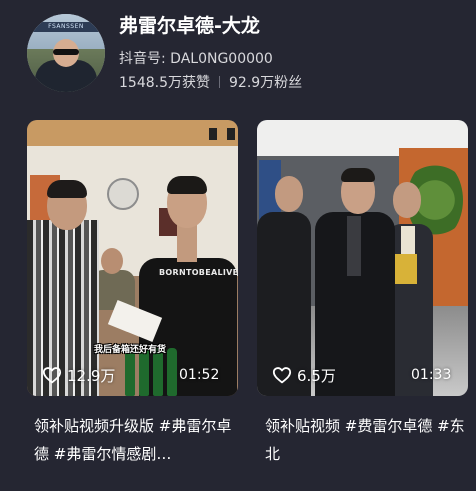 The width and height of the screenshot is (476, 491). Describe the element at coordinates (189, 26) in the screenshot. I see `profile-name: 弗雷尔卓德-大龙` at that location.